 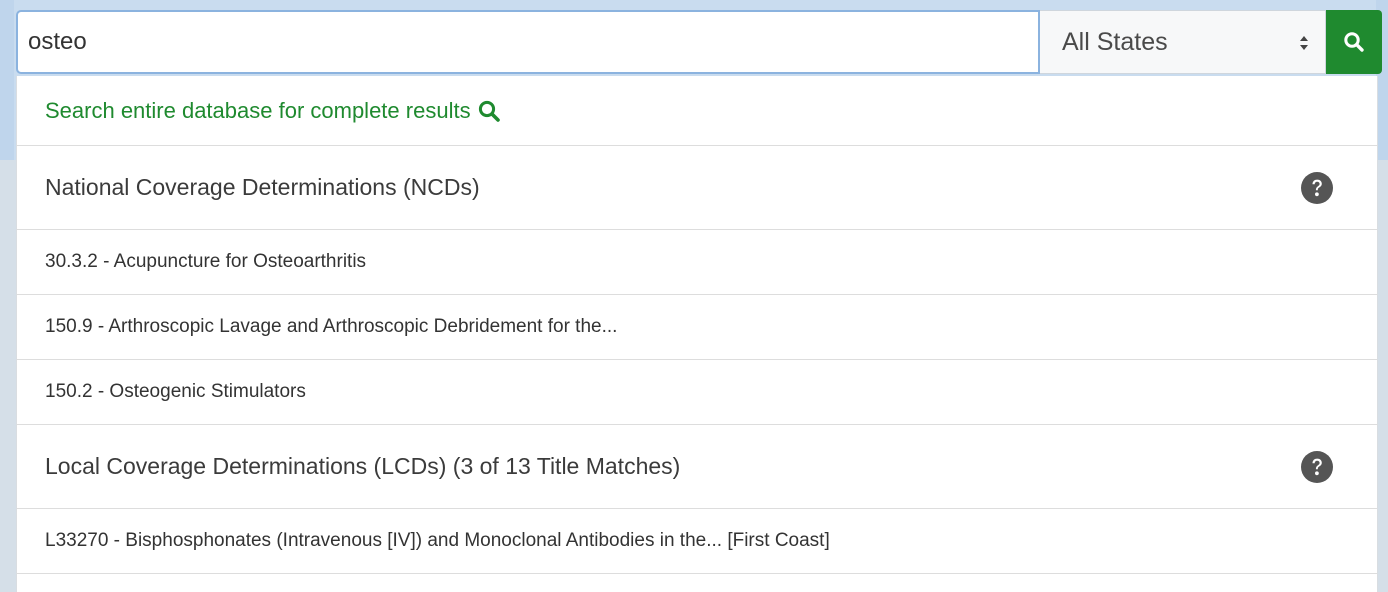 I want to click on search-input, so click(x=528, y=42).